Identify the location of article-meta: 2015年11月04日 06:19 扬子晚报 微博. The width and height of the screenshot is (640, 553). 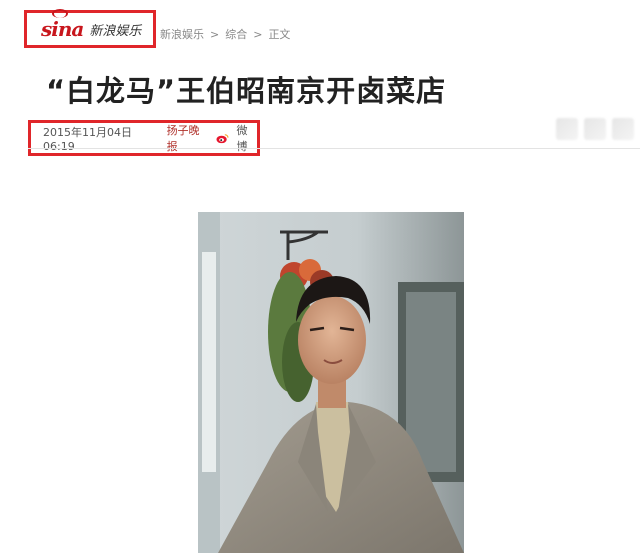
(144, 138).